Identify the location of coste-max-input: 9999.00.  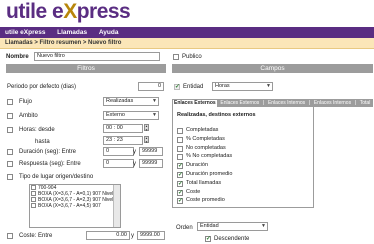
(151, 235).